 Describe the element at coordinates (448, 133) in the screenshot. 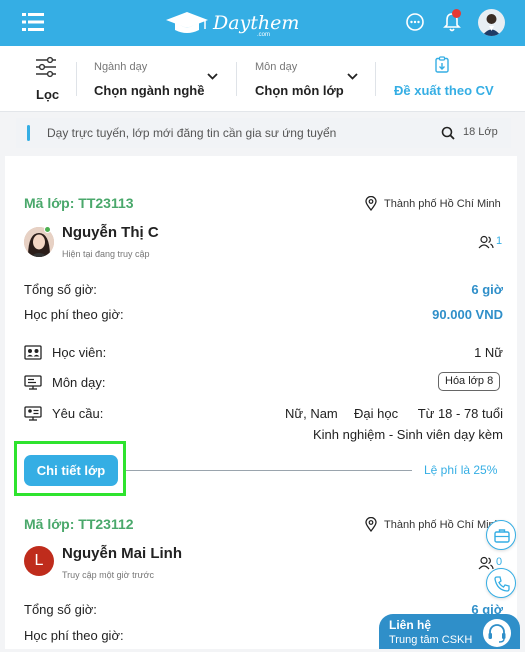

I see `search-icon` at that location.